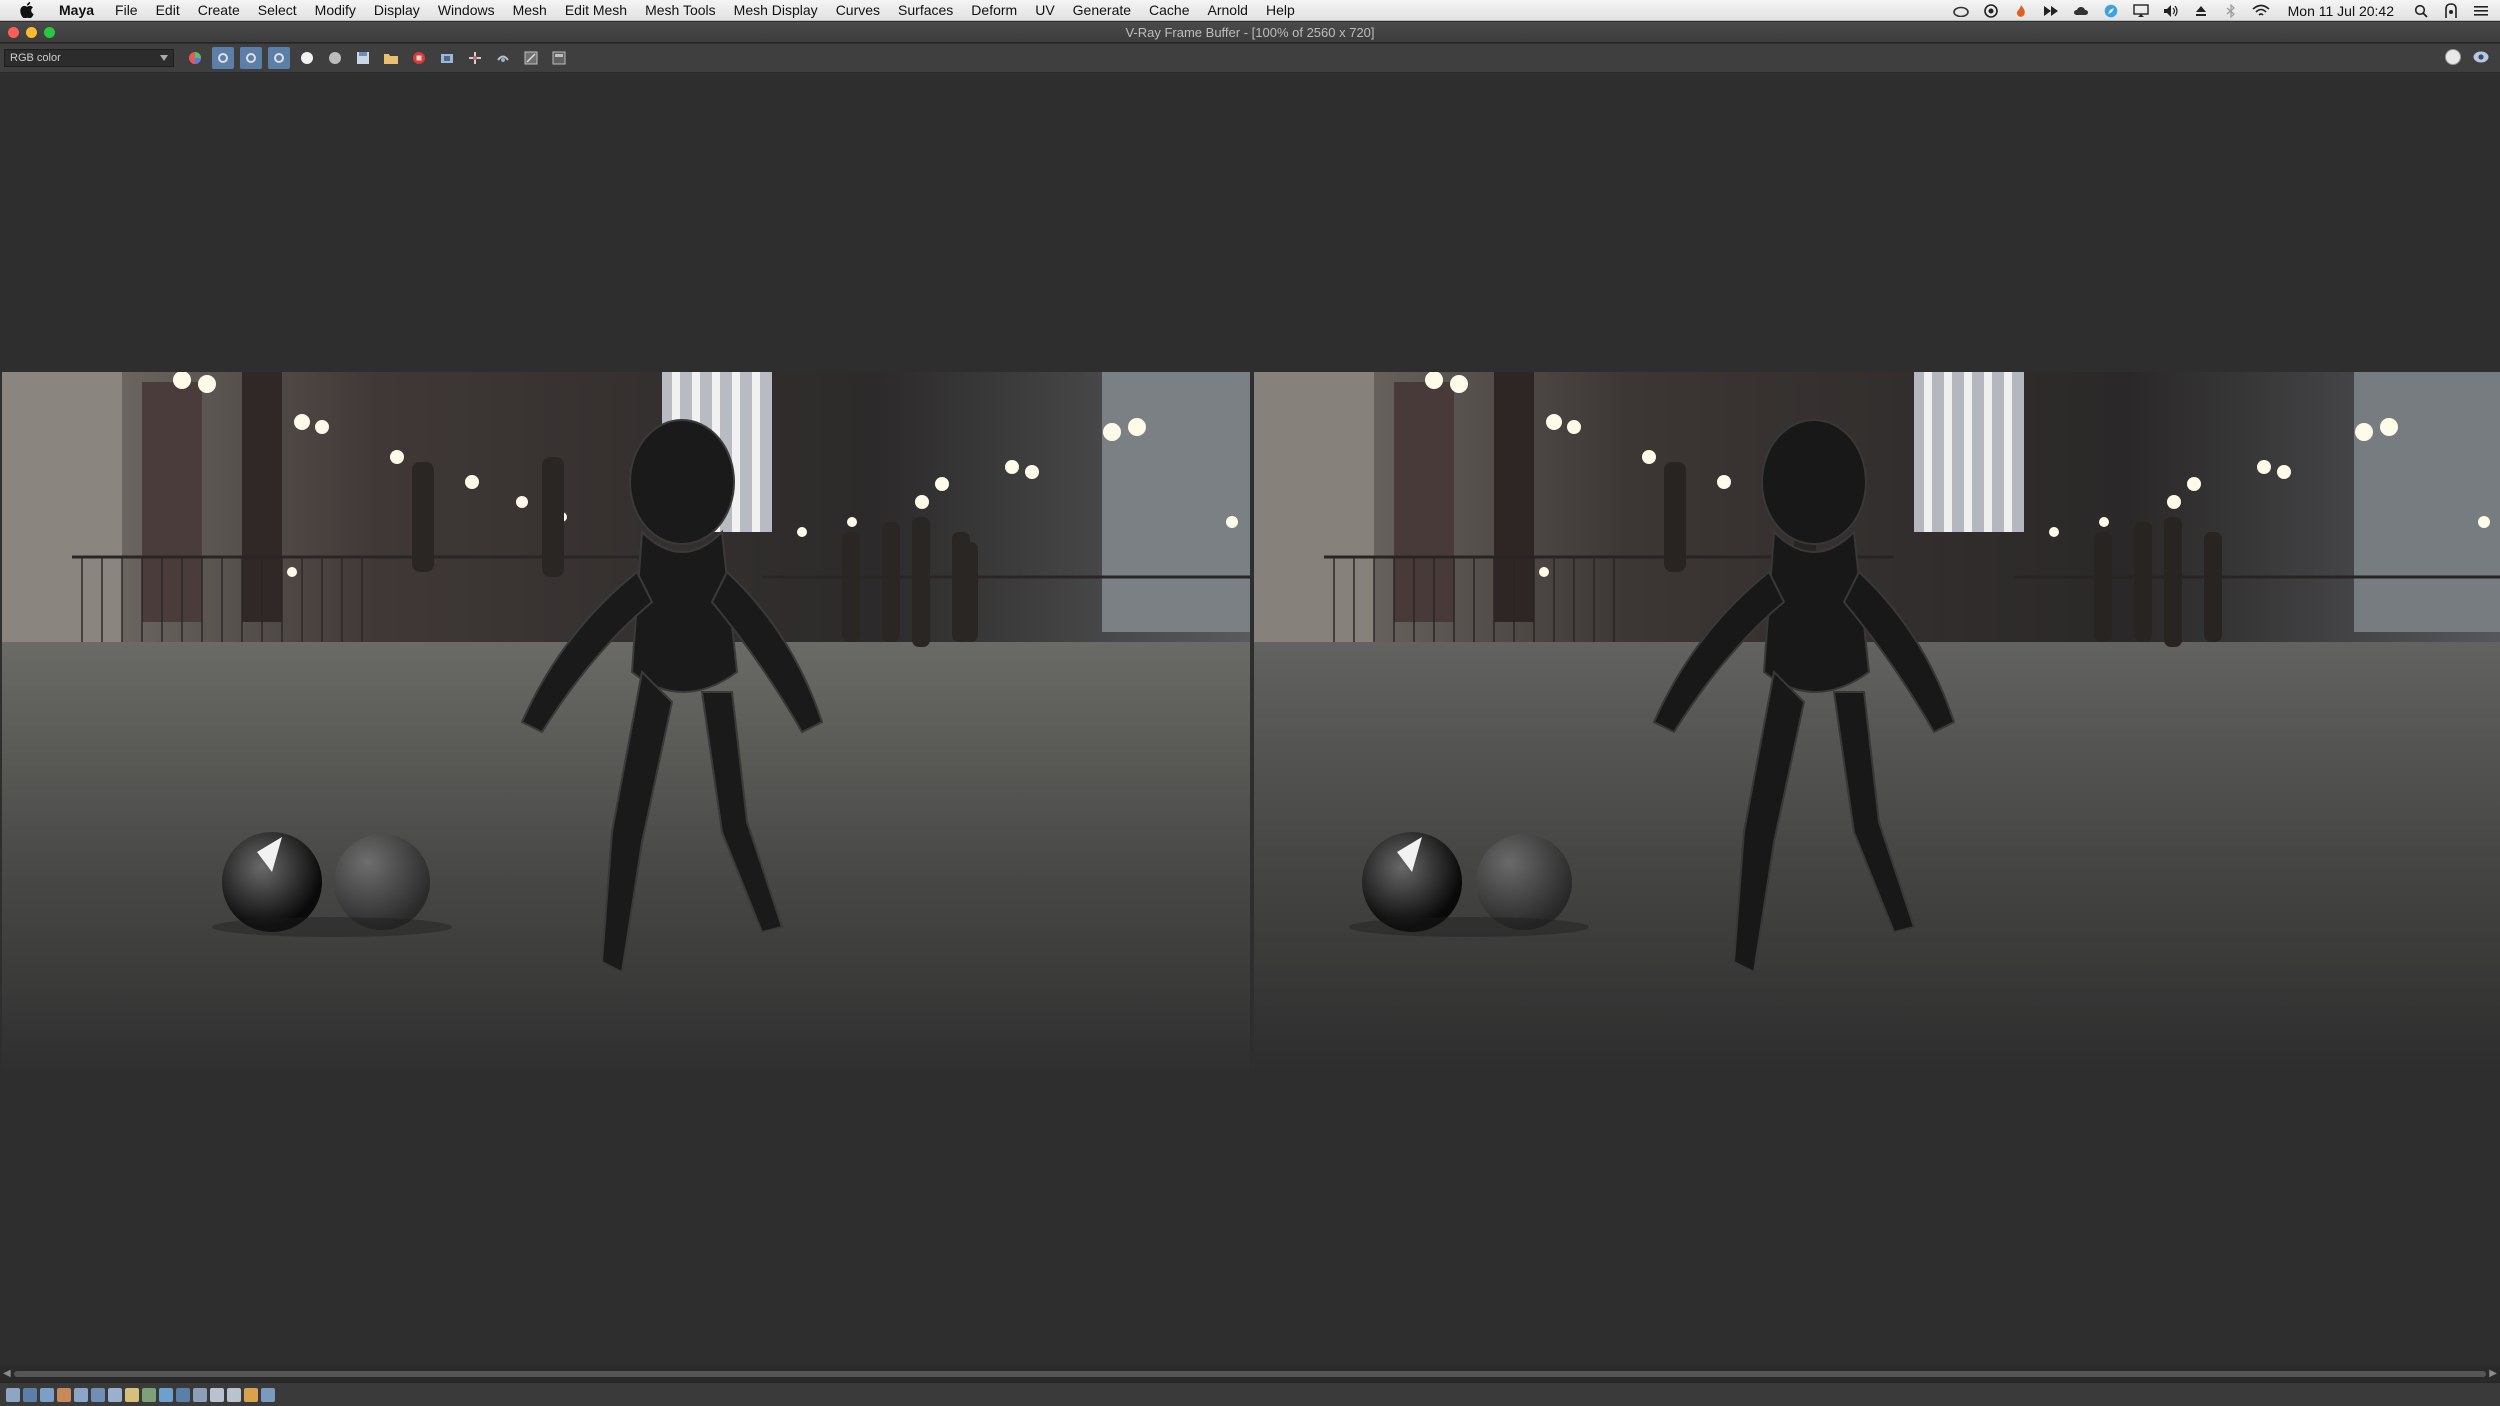 The image size is (2500, 1406). What do you see at coordinates (1991, 11) in the screenshot?
I see `record-icon` at bounding box center [1991, 11].